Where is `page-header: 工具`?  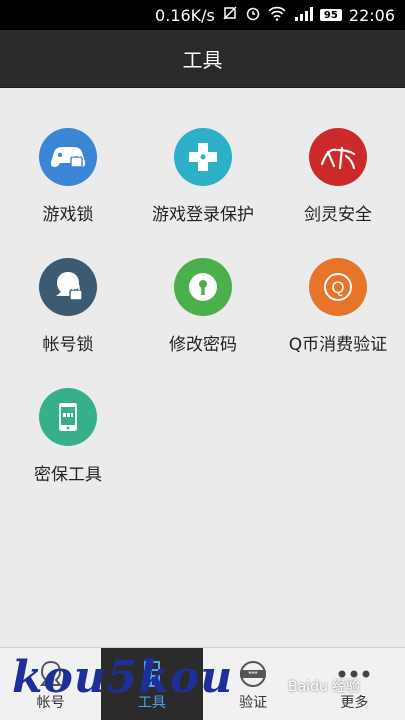 page-header: 工具 is located at coordinates (202, 59).